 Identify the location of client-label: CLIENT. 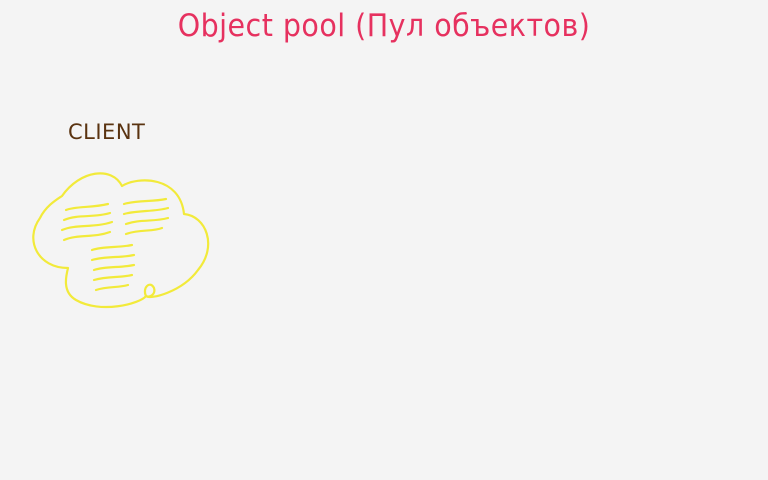
(107, 132).